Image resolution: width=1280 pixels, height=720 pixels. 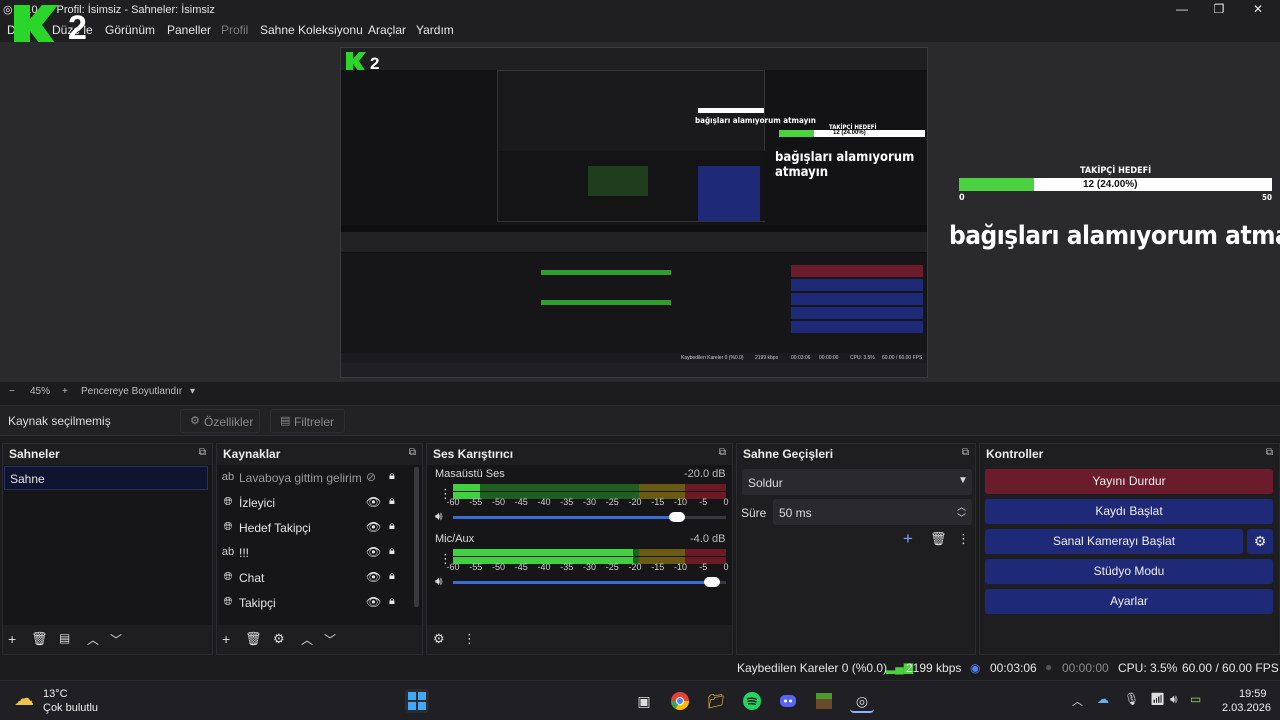 I want to click on db-tick-label: -5, so click(x=703, y=502).